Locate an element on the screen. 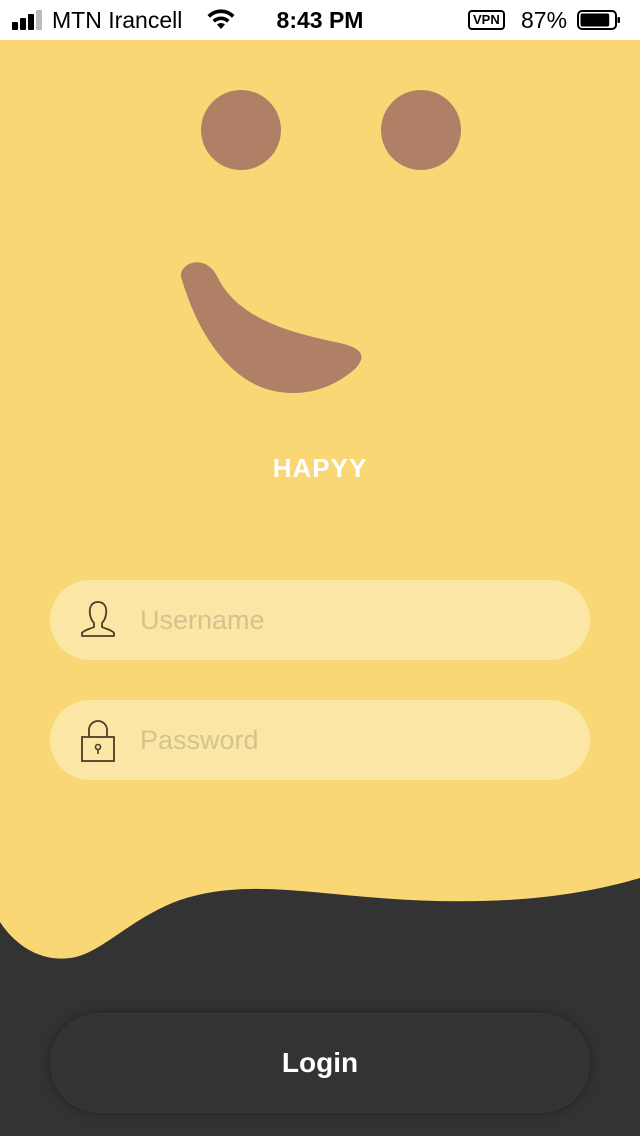 This screenshot has height=1136, width=640. password-field is located at coordinates (320, 740).